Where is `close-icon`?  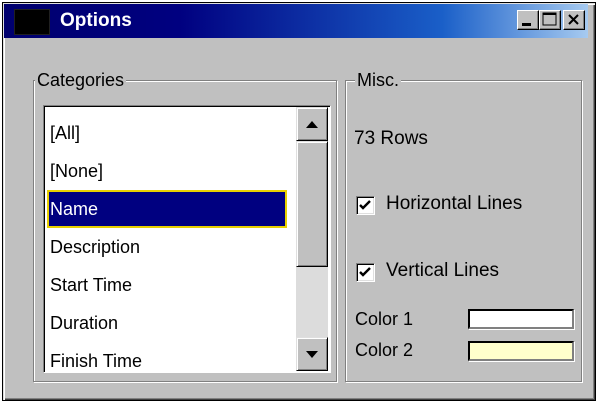 close-icon is located at coordinates (573, 19).